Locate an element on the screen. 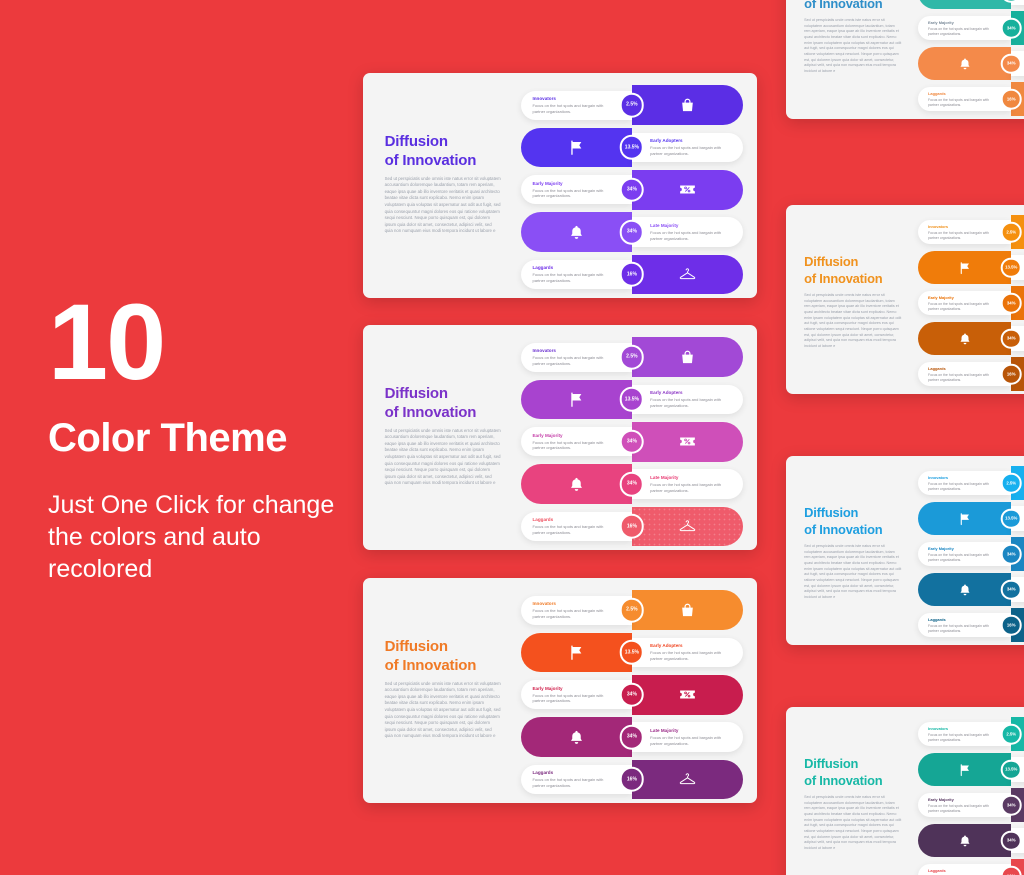 The image size is (1024, 875). ticket-percent-icon is located at coordinates (687, 694).